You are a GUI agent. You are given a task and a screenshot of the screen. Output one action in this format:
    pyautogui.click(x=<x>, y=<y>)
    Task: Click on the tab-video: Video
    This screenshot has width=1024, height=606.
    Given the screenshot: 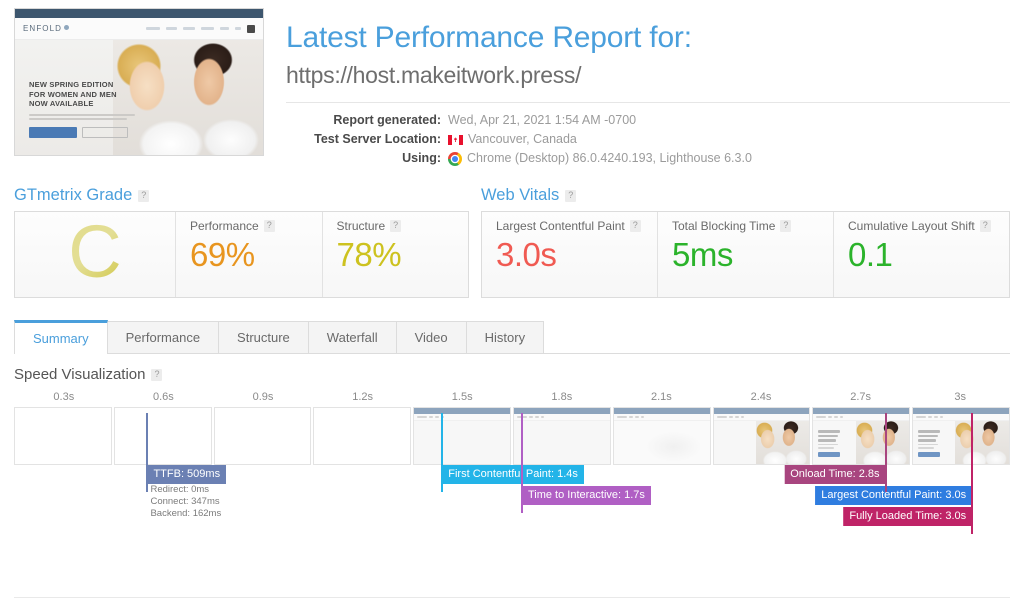 What is the action you would take?
    pyautogui.click(x=431, y=337)
    